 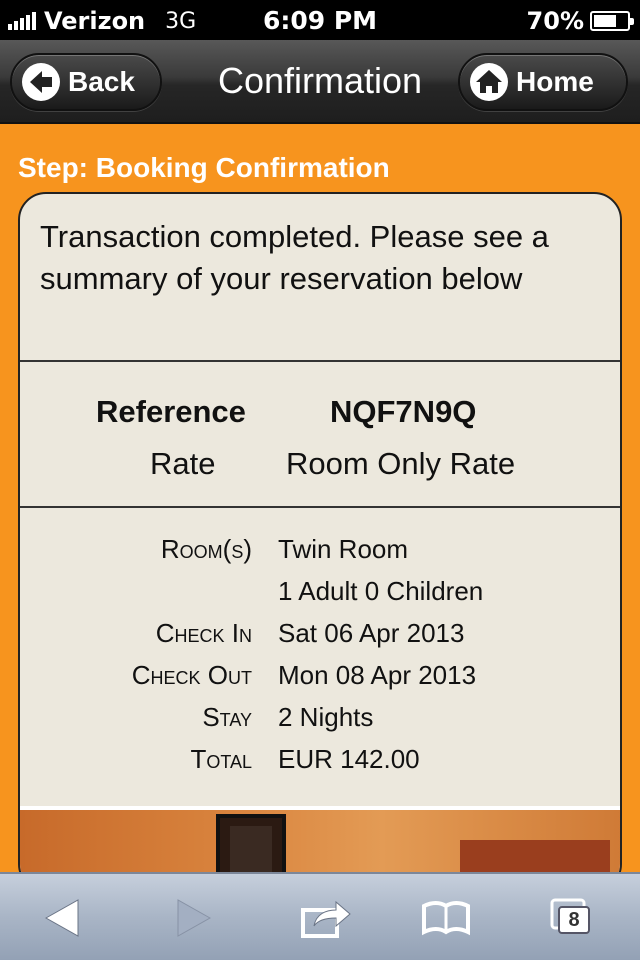 I want to click on battery-icon, so click(x=612, y=21).